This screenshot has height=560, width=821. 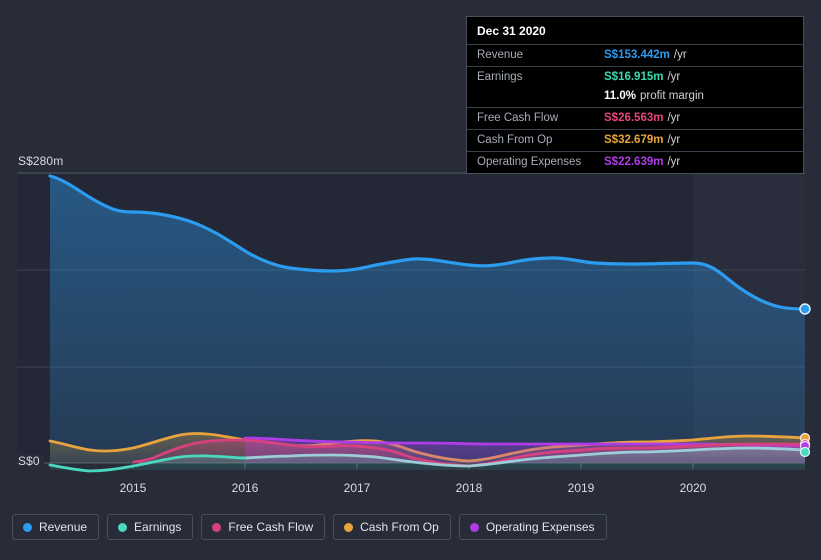 I want to click on x-axis-label-2015: 2015, so click(x=133, y=488).